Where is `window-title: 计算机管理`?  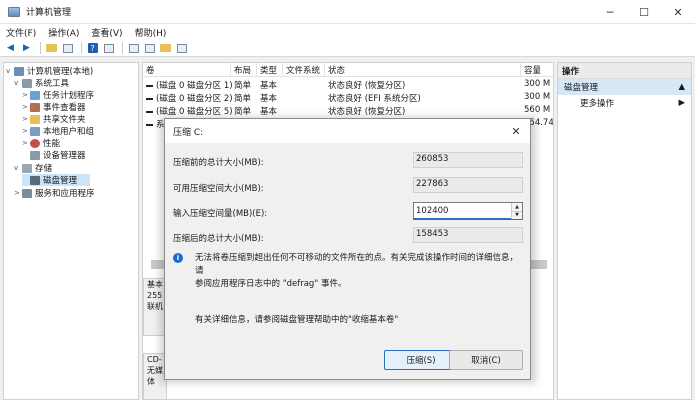 window-title: 计算机管理 is located at coordinates (49, 13).